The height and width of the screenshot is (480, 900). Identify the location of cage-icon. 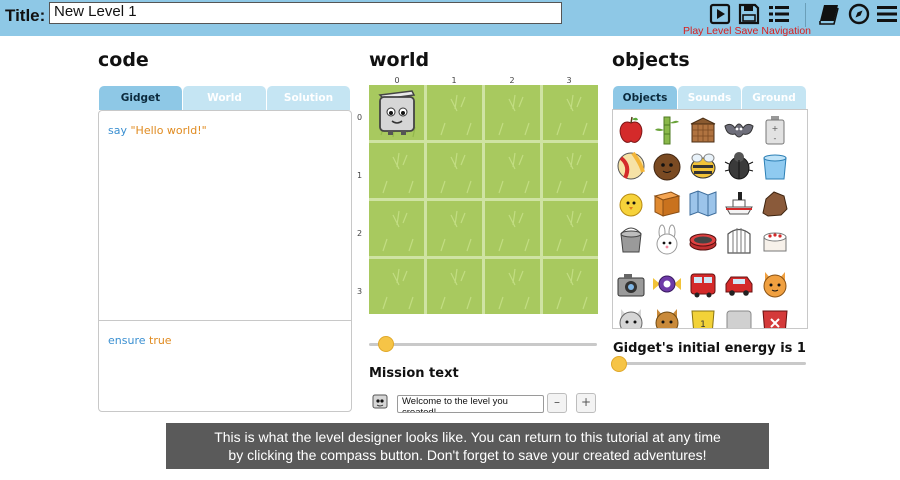
(739, 240).